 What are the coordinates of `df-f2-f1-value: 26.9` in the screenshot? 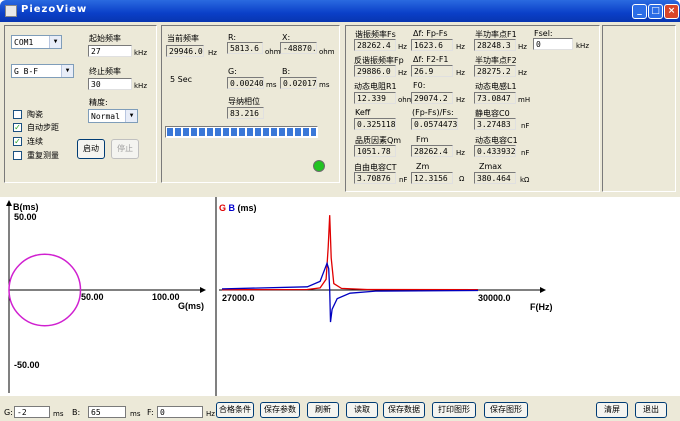 It's located at (432, 71).